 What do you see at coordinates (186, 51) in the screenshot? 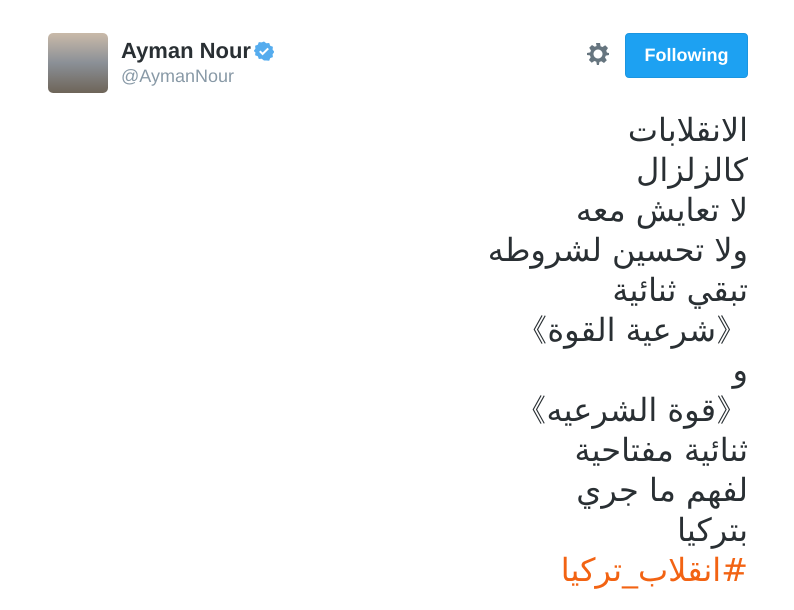
I see `author-name: Ayman Nour` at bounding box center [186, 51].